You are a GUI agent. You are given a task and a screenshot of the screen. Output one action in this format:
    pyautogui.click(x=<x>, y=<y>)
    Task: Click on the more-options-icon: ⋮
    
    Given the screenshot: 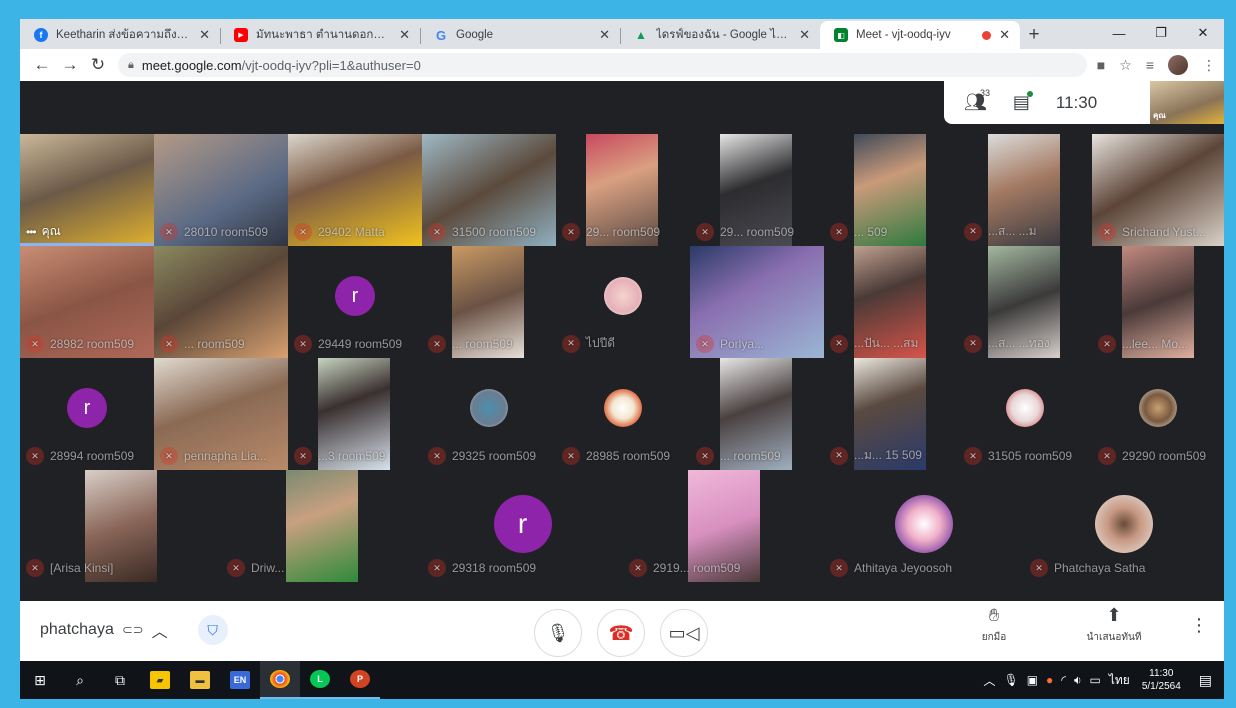 What is the action you would take?
    pyautogui.click(x=1199, y=625)
    